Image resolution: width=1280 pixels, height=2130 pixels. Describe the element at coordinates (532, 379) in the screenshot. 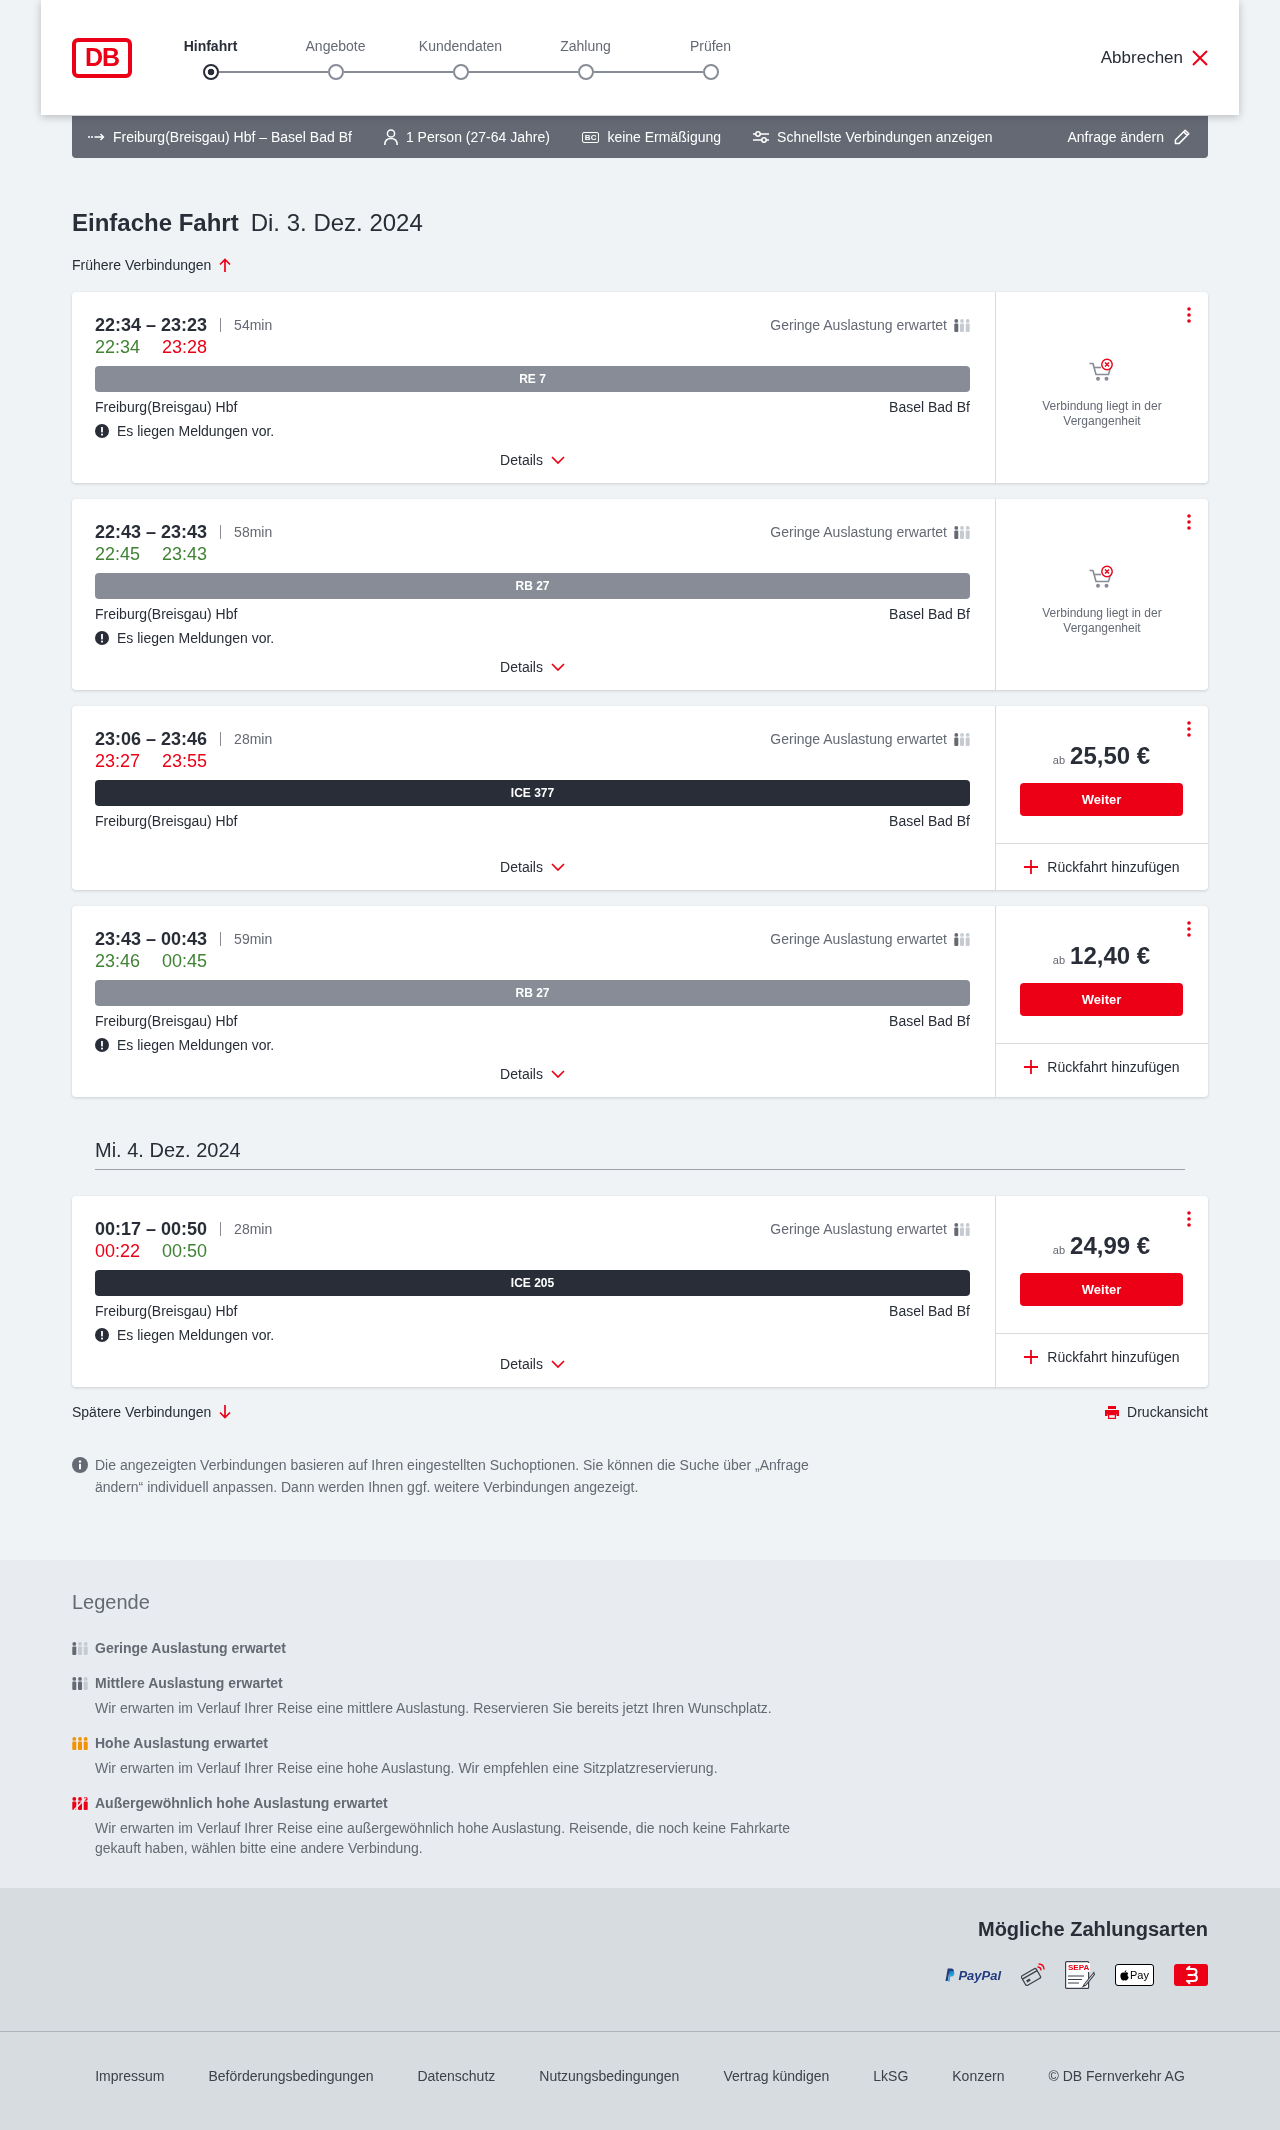

I see `train-bar: RE 7` at that location.